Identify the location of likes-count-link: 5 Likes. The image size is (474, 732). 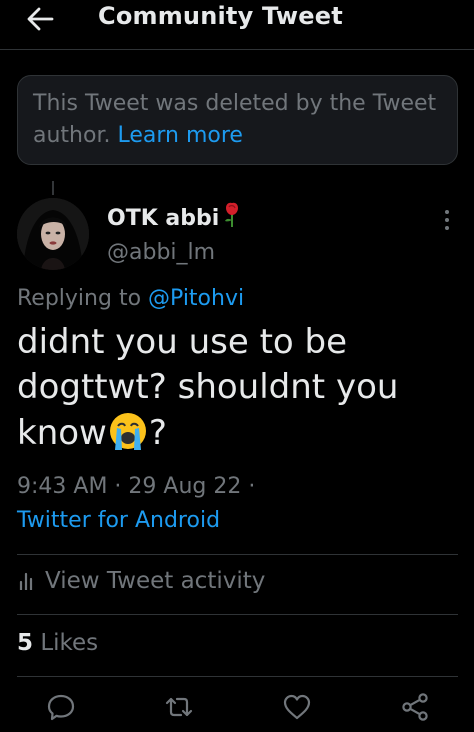
(57, 643).